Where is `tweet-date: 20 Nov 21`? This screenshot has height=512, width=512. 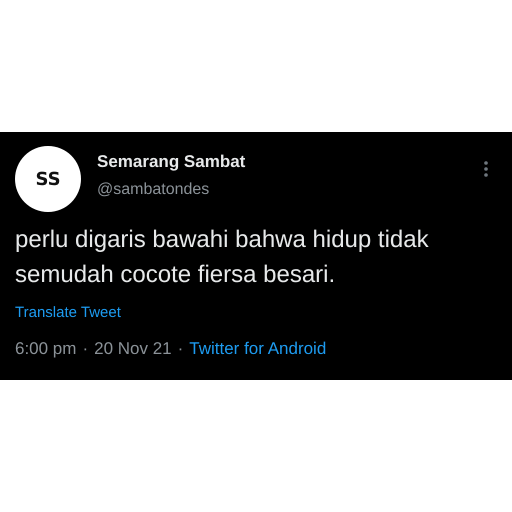 tweet-date: 20 Nov 21 is located at coordinates (133, 349).